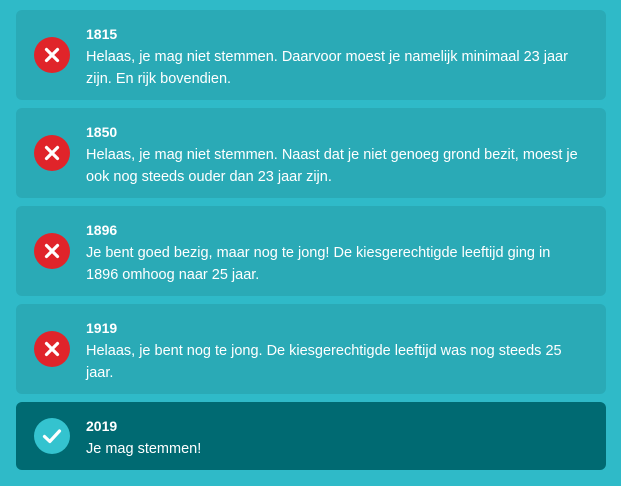  What do you see at coordinates (102, 132) in the screenshot?
I see `result-year: 1850` at bounding box center [102, 132].